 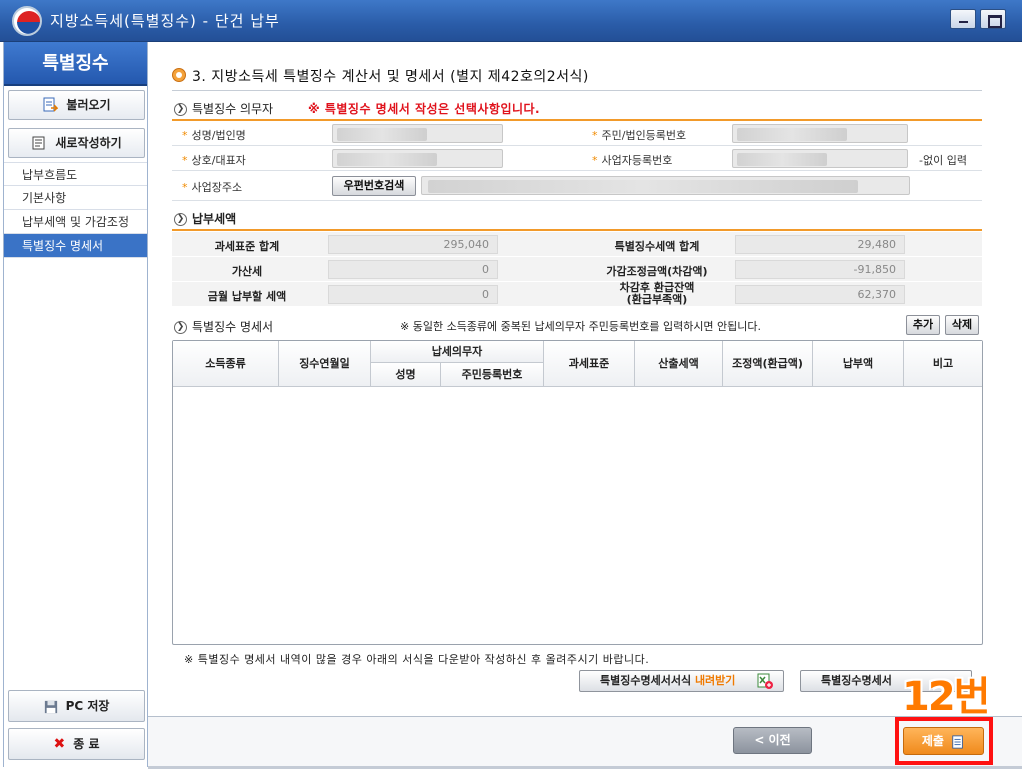 What do you see at coordinates (457, 352) in the screenshot?
I see `col-taxpayer: 납세의무자` at bounding box center [457, 352].